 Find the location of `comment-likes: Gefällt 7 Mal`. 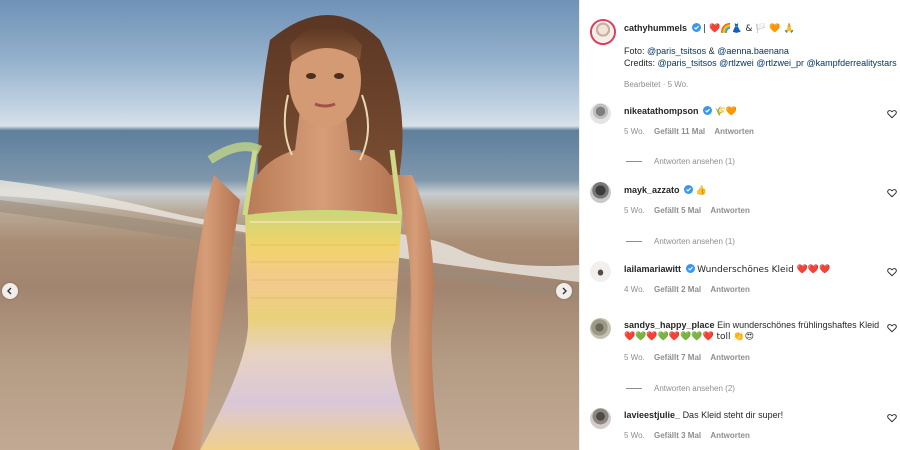

comment-likes: Gefällt 7 Mal is located at coordinates (677, 357).